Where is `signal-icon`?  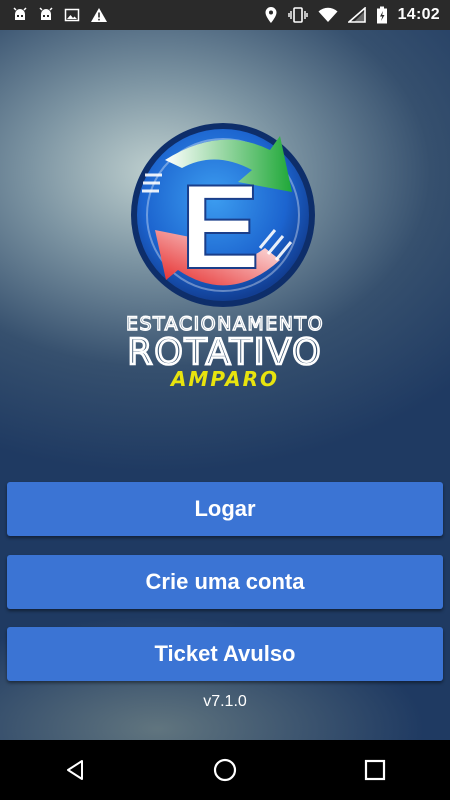 signal-icon is located at coordinates (356, 15).